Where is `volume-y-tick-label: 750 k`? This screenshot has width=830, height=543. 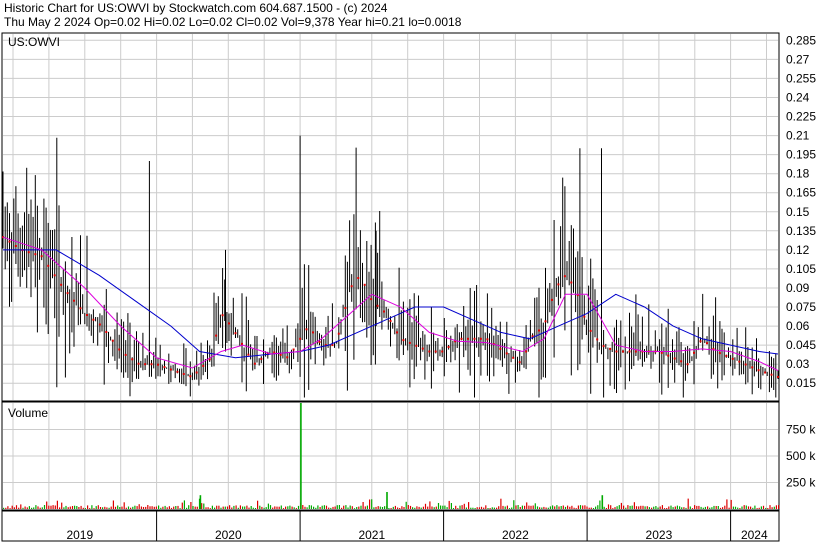 volume-y-tick-label: 750 k is located at coordinates (801, 430).